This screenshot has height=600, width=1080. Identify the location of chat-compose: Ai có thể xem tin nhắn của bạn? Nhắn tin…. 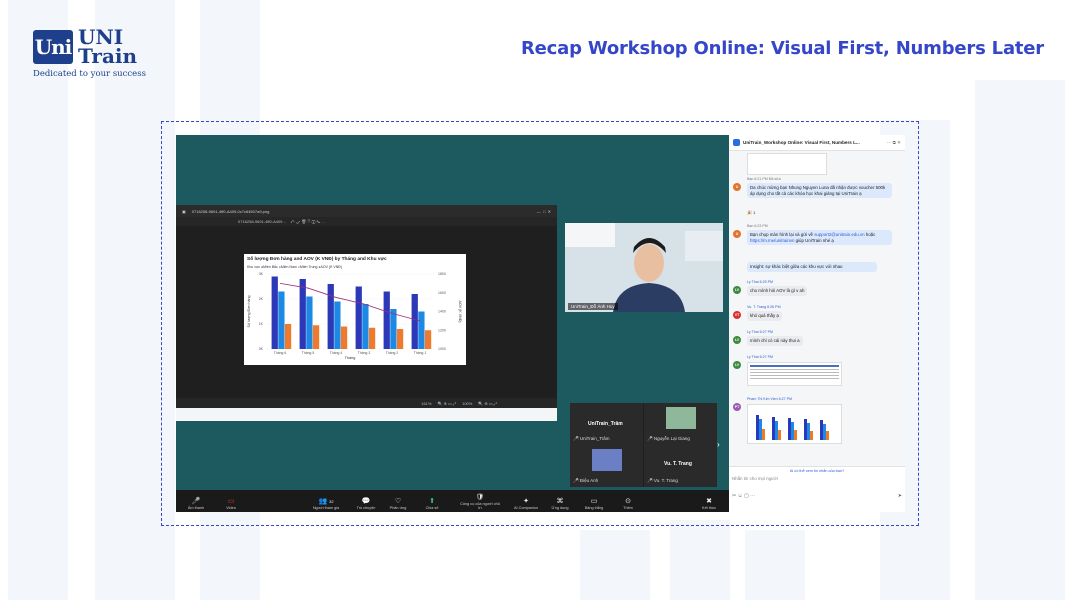
(817, 489).